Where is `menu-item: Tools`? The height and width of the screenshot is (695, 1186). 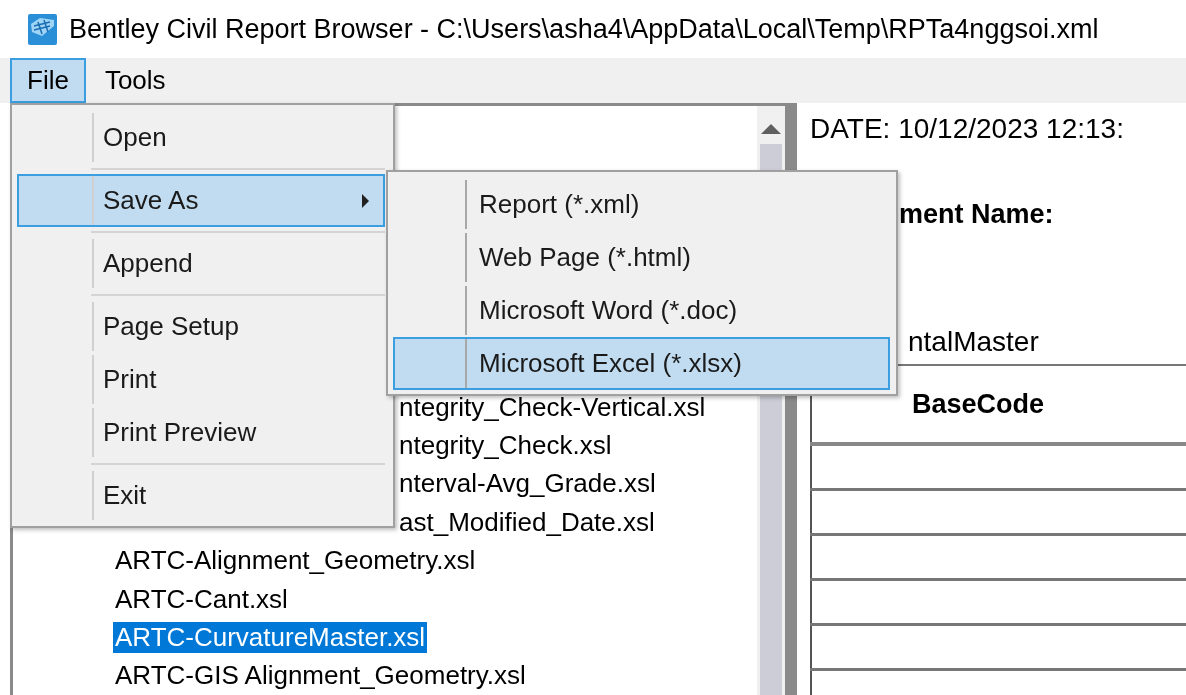 menu-item: Tools is located at coordinates (135, 80).